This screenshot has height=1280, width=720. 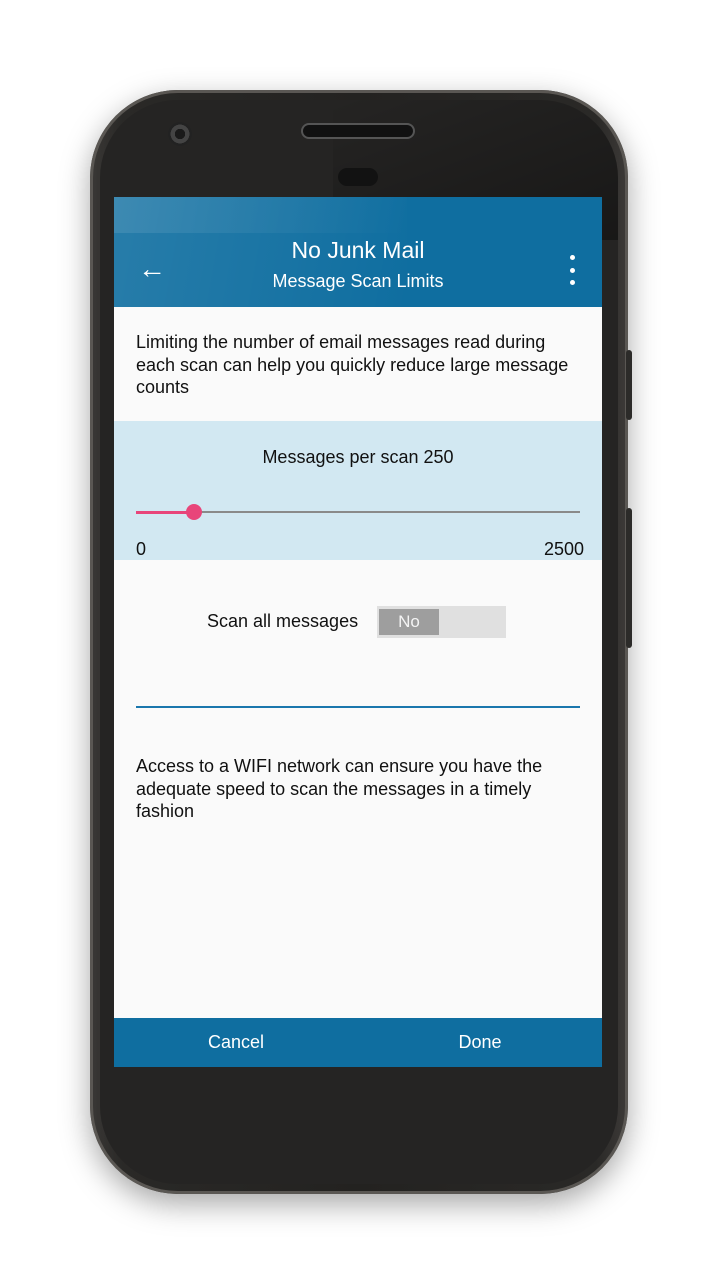 I want to click on scan-all-toggle: No, so click(x=441, y=622).